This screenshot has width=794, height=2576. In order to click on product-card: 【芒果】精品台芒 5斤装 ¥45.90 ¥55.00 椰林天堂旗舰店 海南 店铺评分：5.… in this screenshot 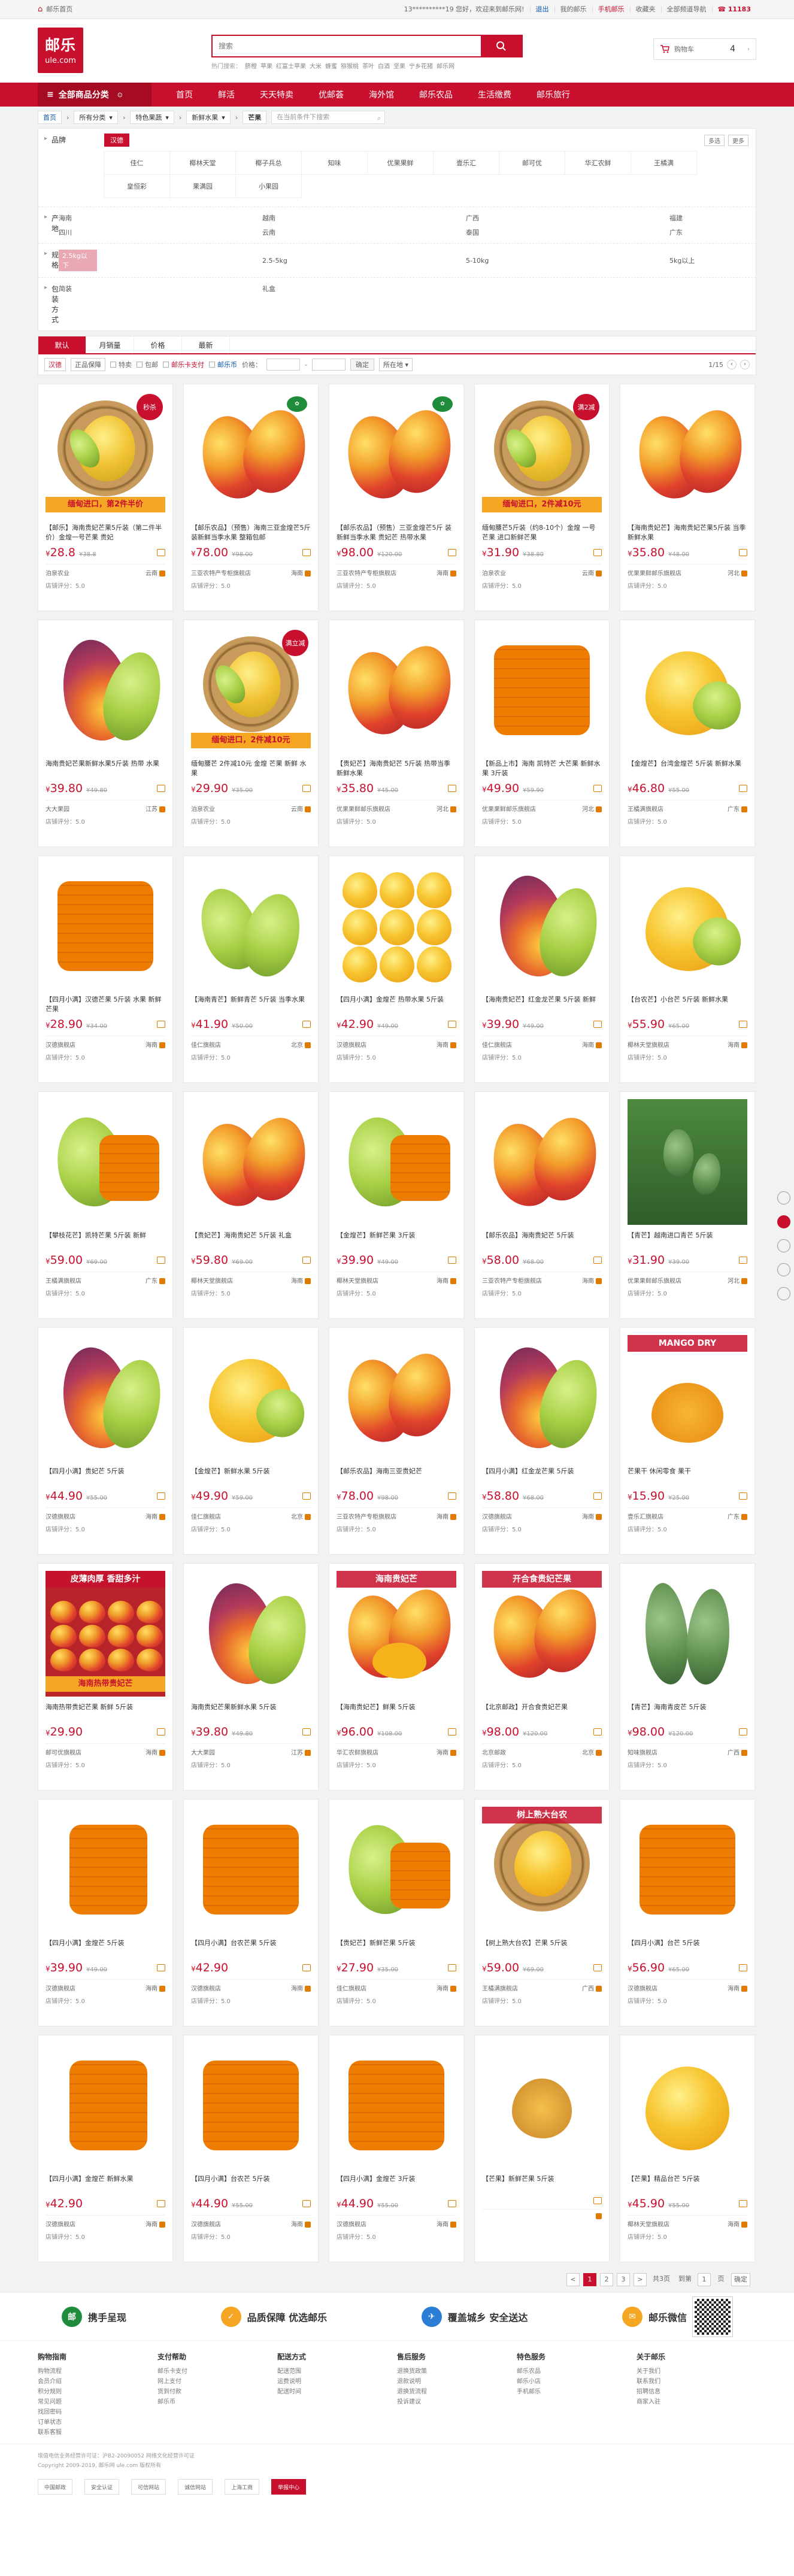, I will do `click(688, 2148)`.